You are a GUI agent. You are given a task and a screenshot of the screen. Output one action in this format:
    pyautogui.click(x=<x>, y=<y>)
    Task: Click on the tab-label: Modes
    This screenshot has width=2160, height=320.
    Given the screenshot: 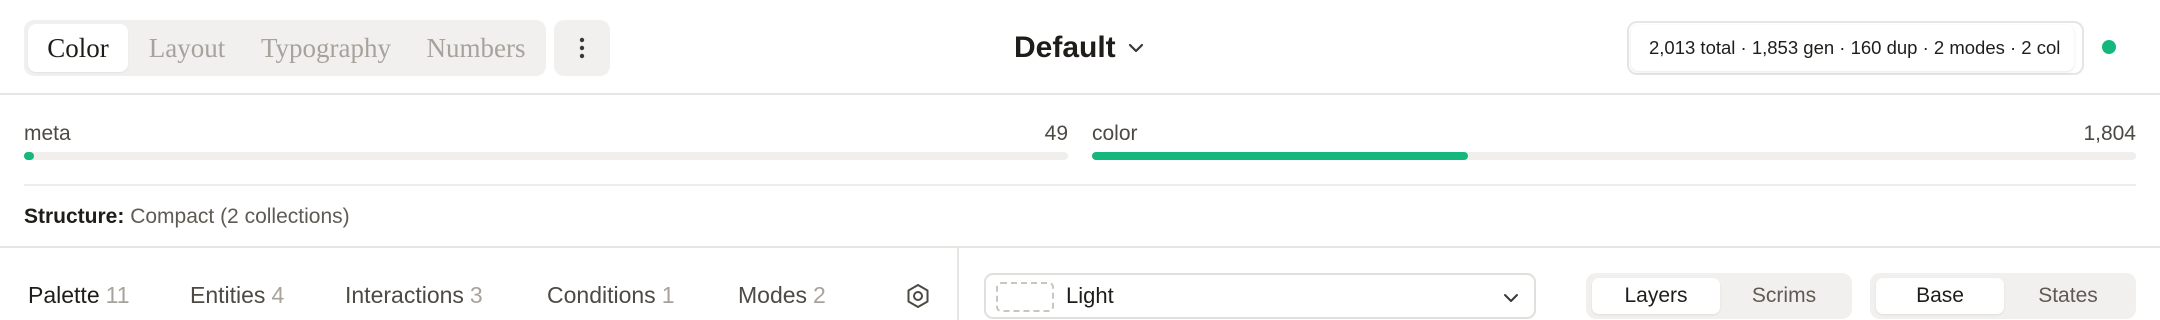 What is the action you would take?
    pyautogui.click(x=773, y=295)
    